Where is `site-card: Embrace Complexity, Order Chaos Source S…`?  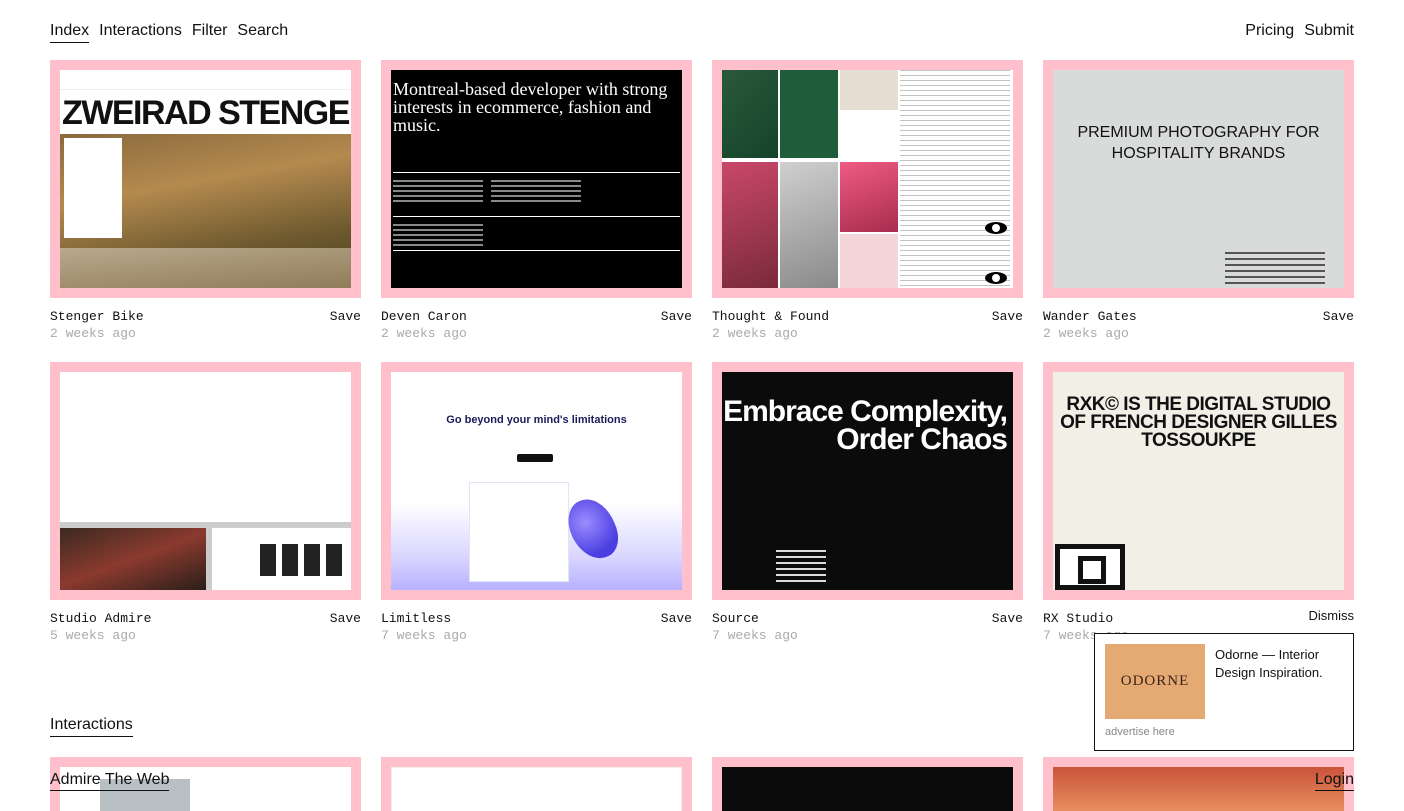
site-card: Embrace Complexity, Order Chaos Source S… is located at coordinates (867, 506).